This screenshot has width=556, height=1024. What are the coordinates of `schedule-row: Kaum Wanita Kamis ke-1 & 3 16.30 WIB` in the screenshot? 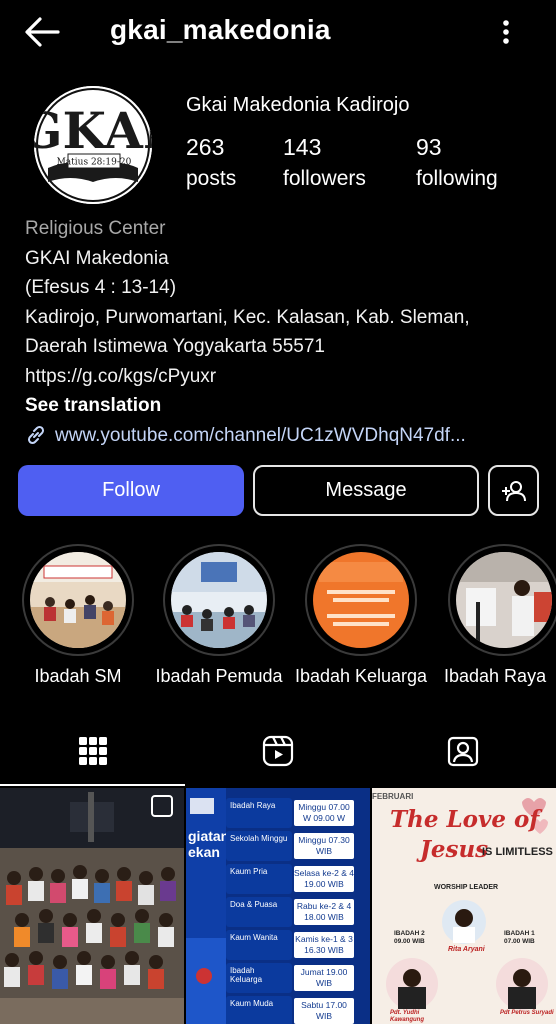 It's located at (278, 945).